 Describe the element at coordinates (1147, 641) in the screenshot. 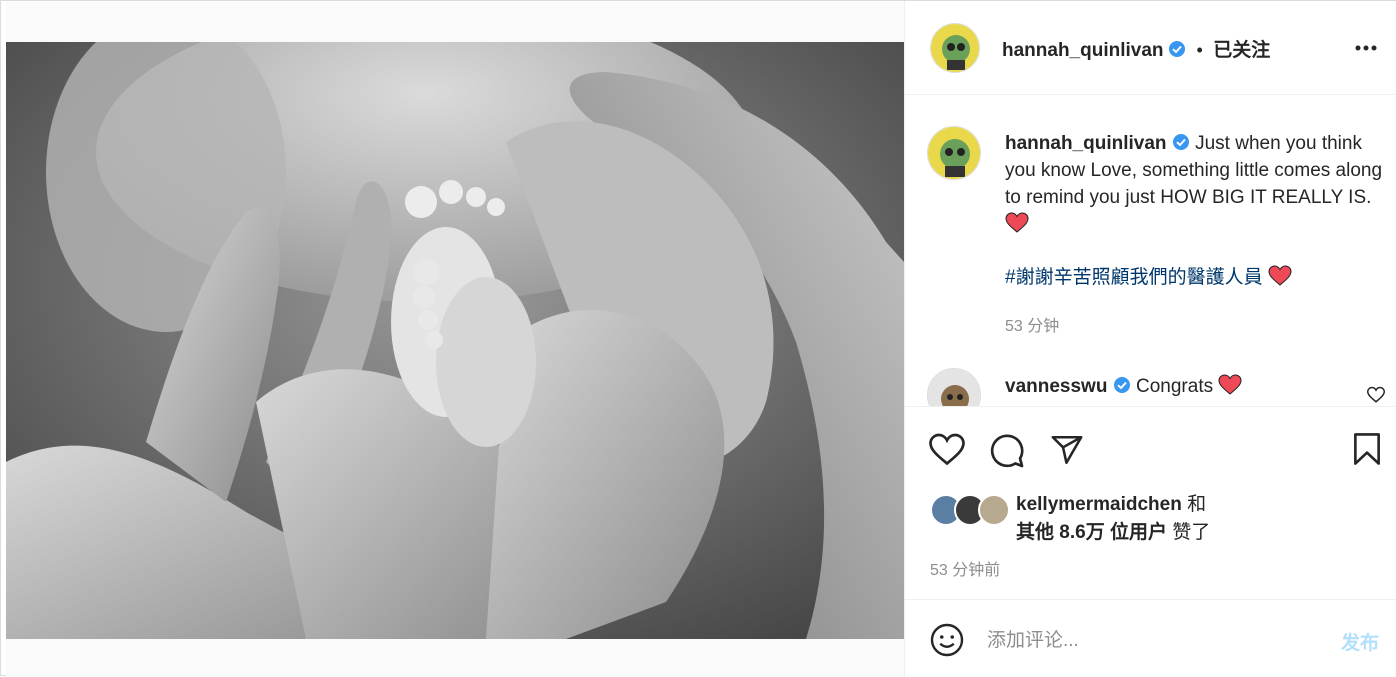

I see `comment-input` at that location.